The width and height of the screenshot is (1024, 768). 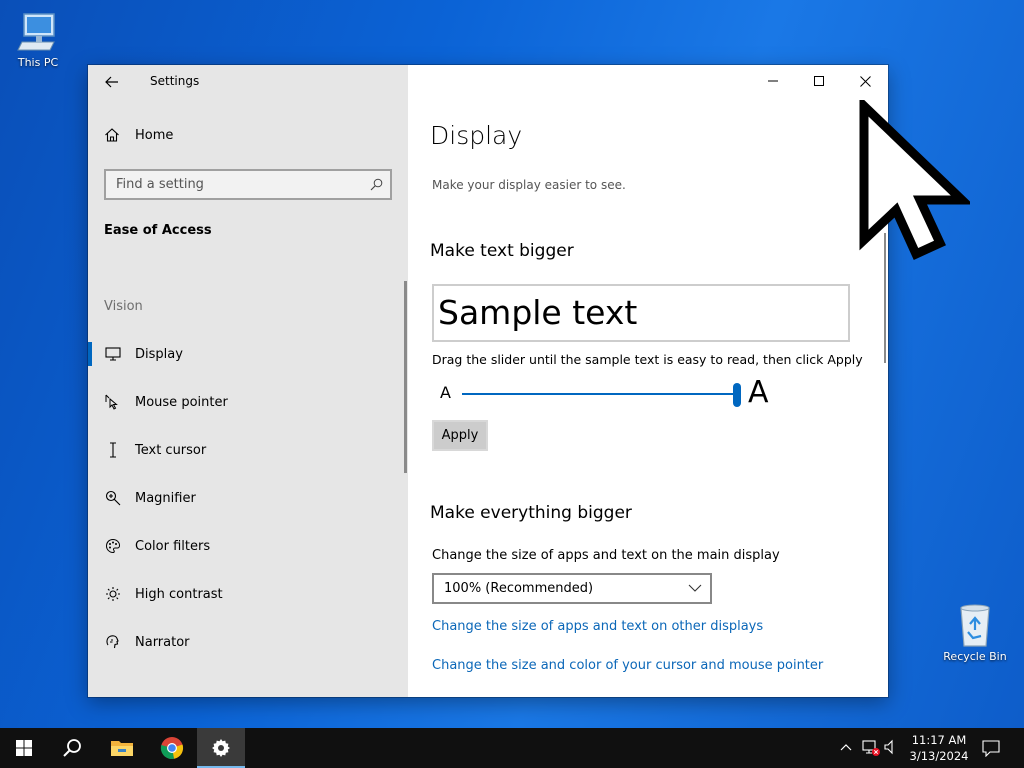 I want to click on maximize-button, so click(x=819, y=81).